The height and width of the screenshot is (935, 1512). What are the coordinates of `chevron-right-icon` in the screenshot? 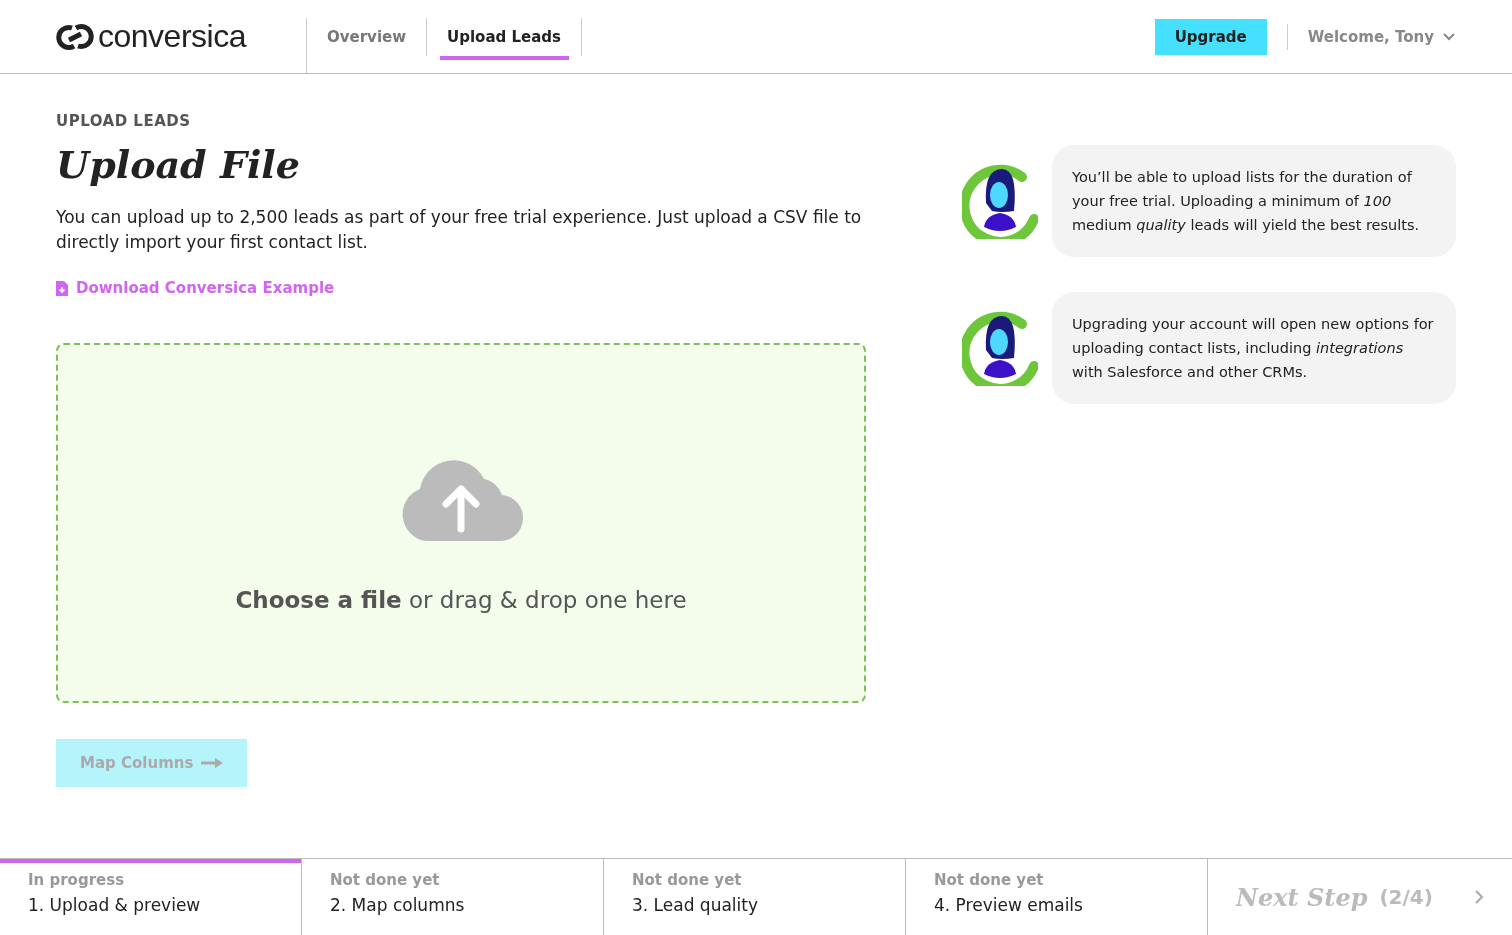 It's located at (1479, 897).